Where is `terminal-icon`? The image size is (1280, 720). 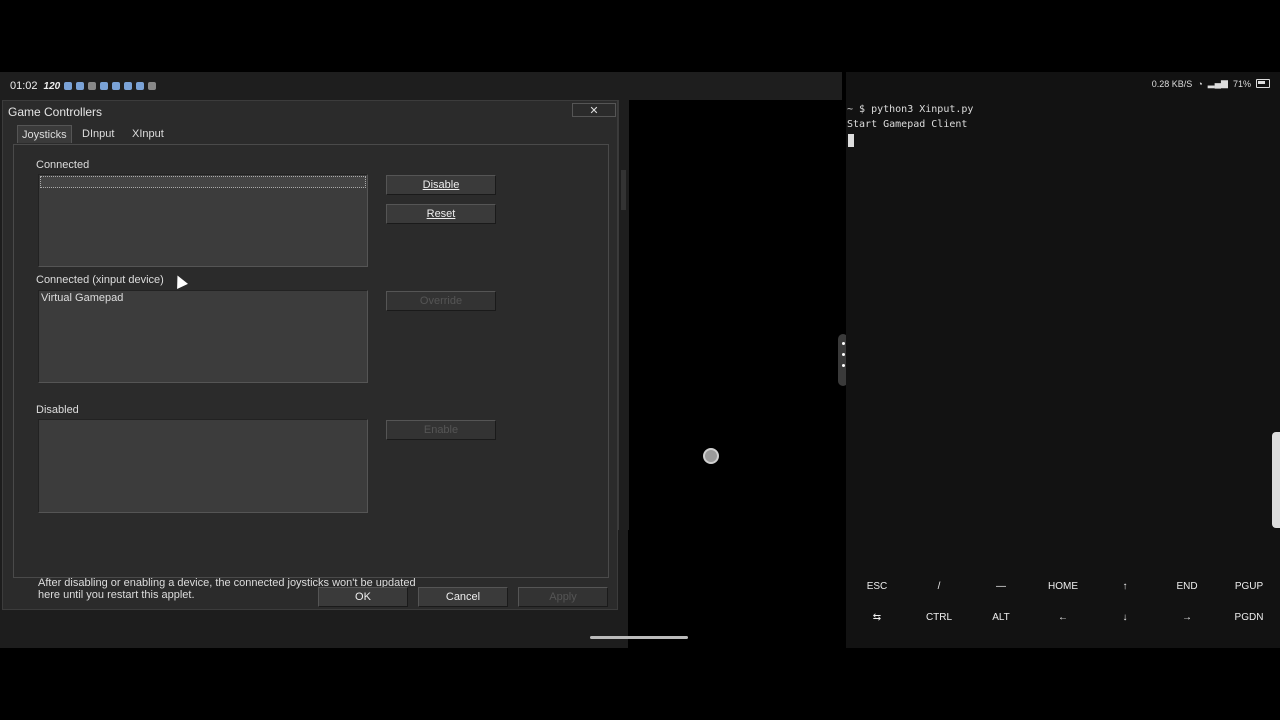
terminal-icon is located at coordinates (152, 86).